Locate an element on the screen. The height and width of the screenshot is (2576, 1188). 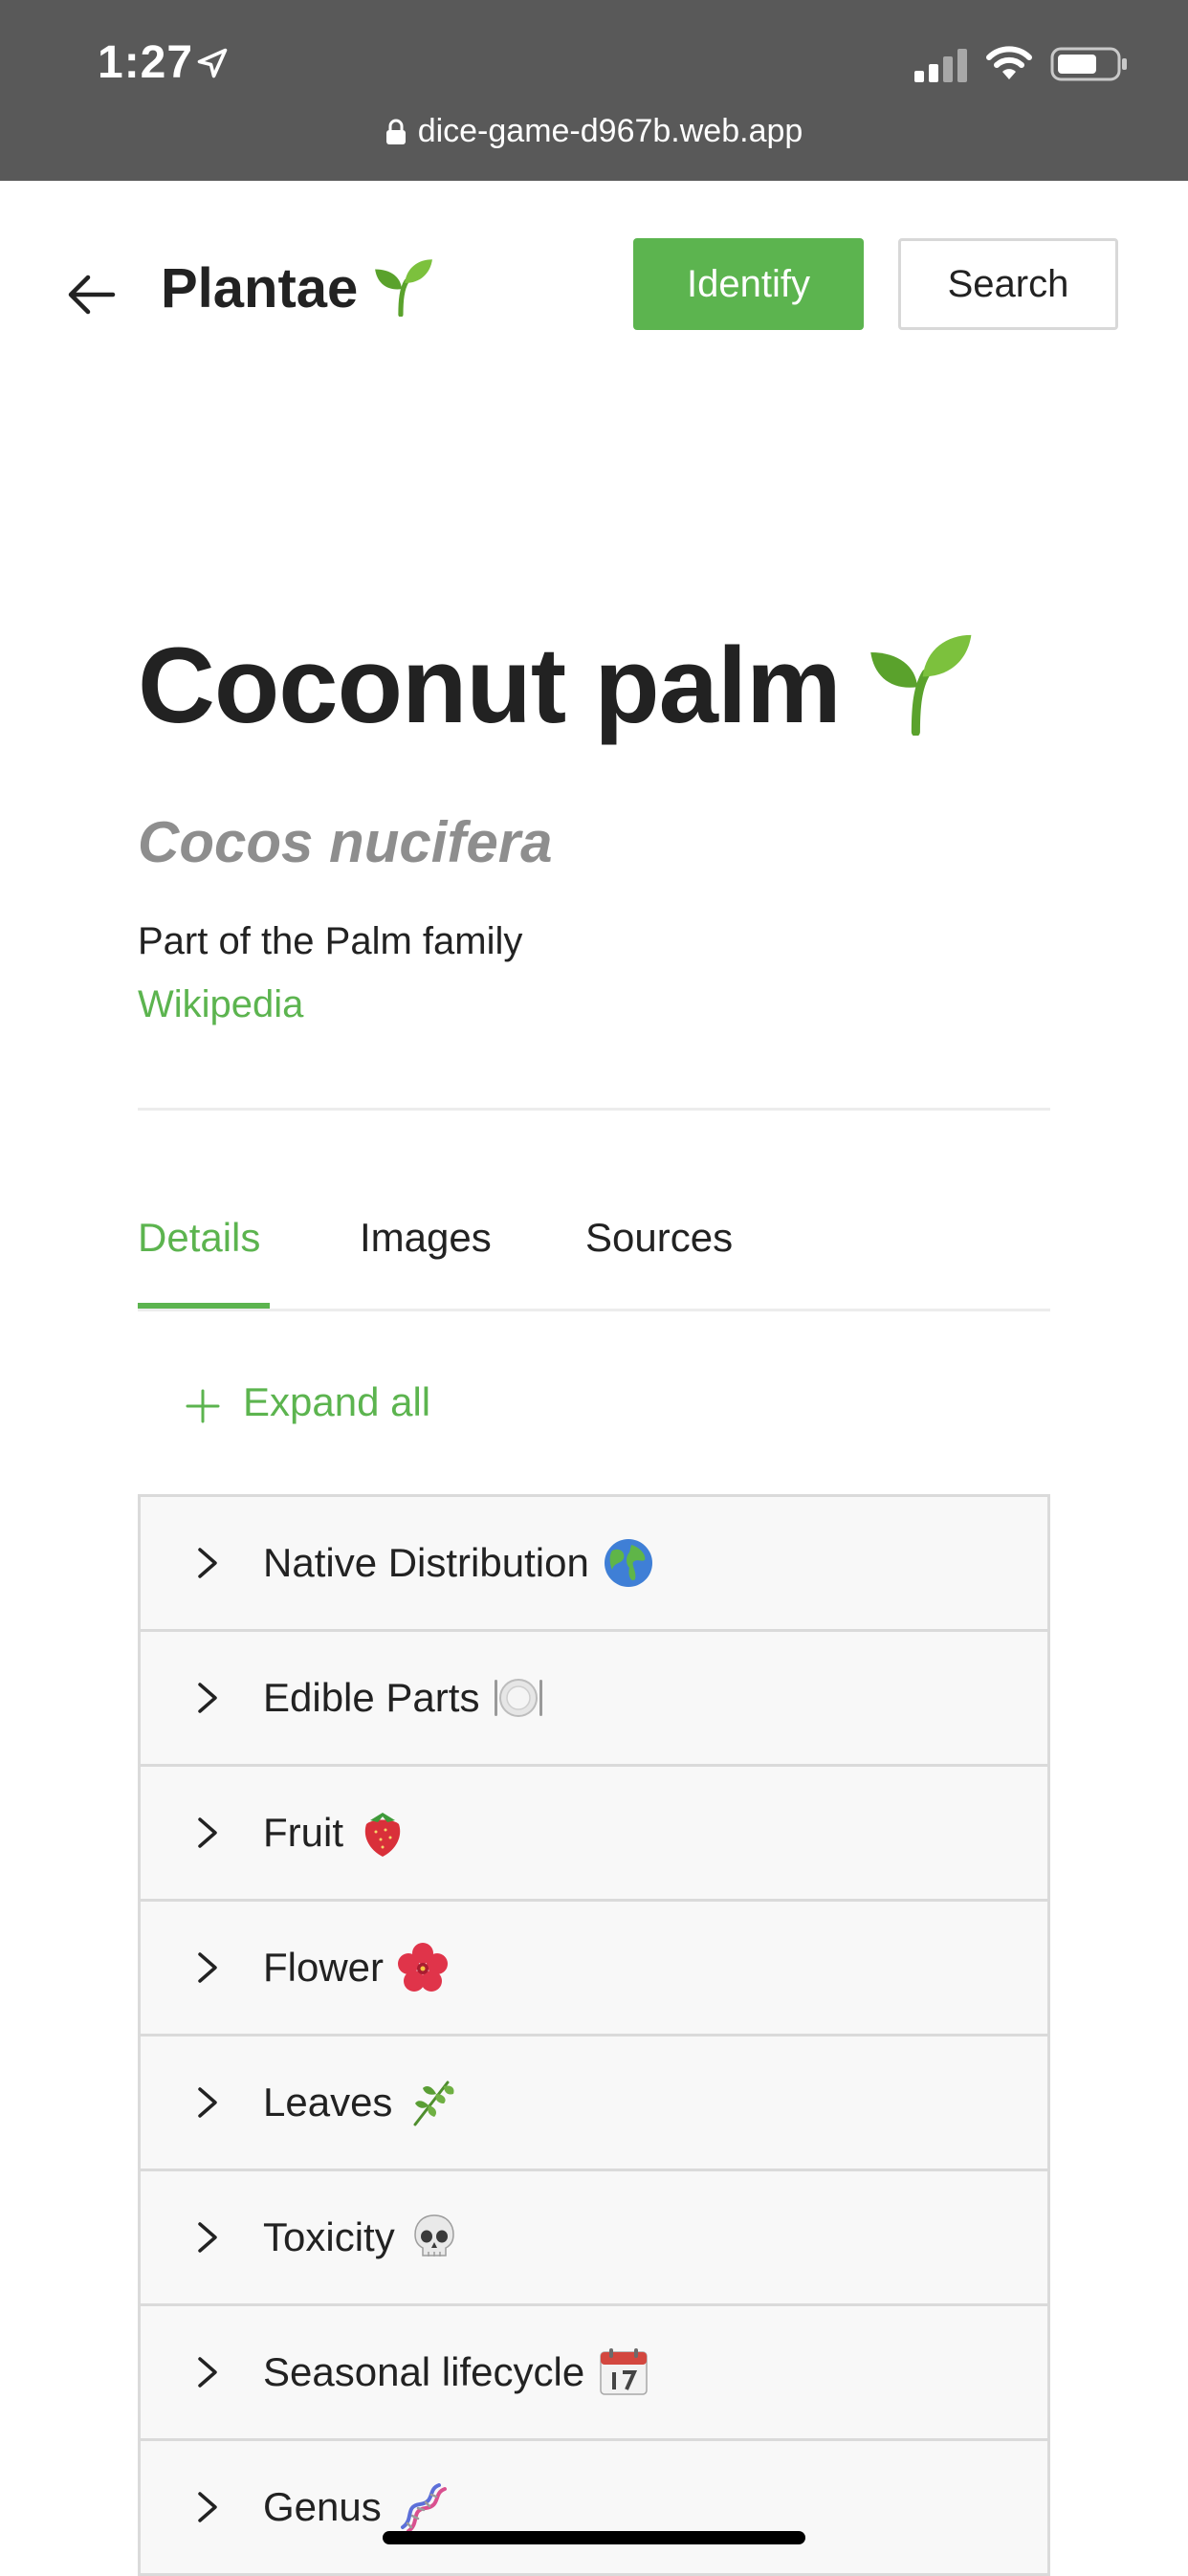
section-toxicity: Toxicity is located at coordinates (594, 2238).